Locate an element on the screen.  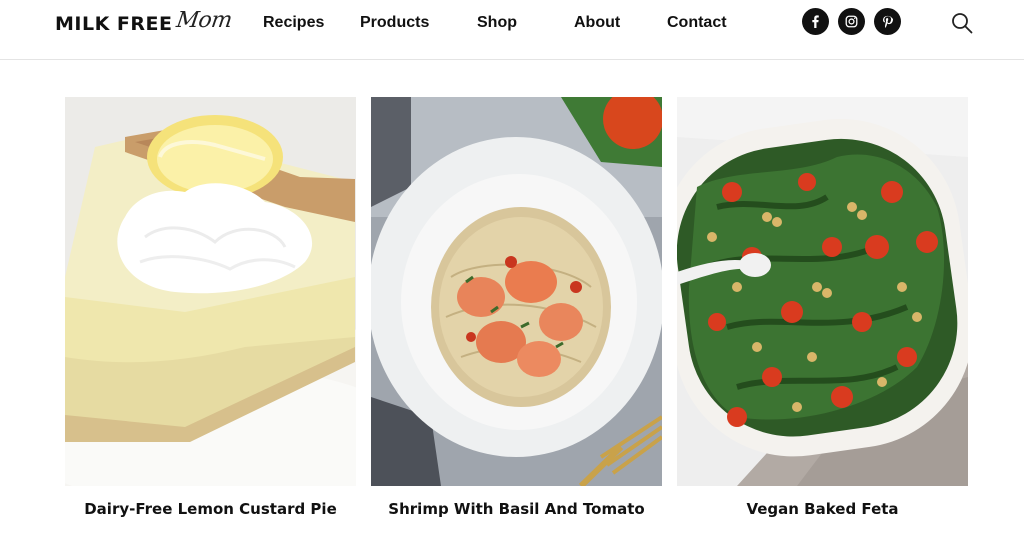
nav-about: About is located at coordinates (597, 23).